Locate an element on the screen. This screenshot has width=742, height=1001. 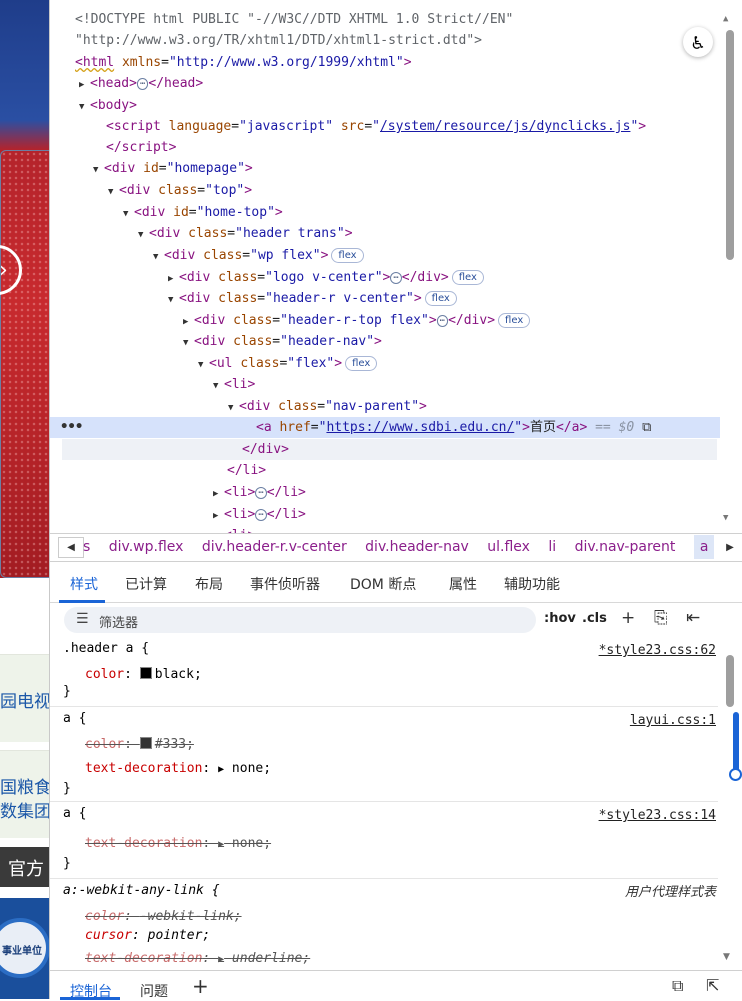
ai-assist-icon: ⧉ is located at coordinates (646, 427).